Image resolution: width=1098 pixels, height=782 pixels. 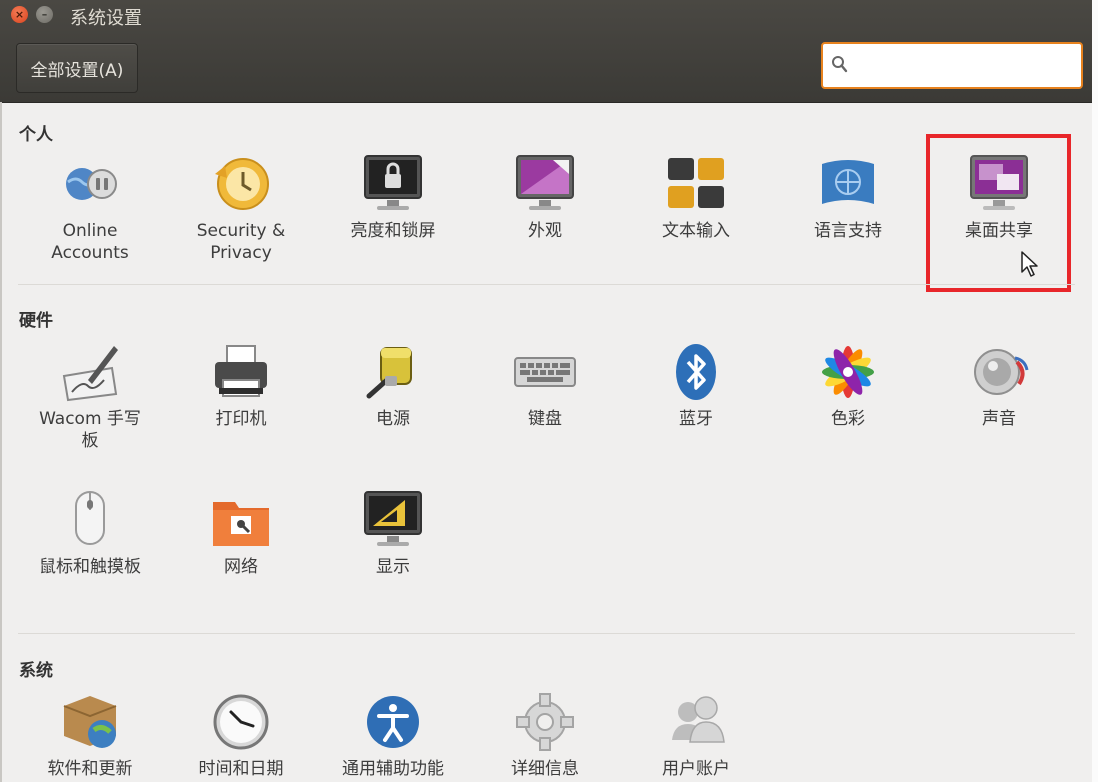 I want to click on keyboard-icon, so click(x=545, y=372).